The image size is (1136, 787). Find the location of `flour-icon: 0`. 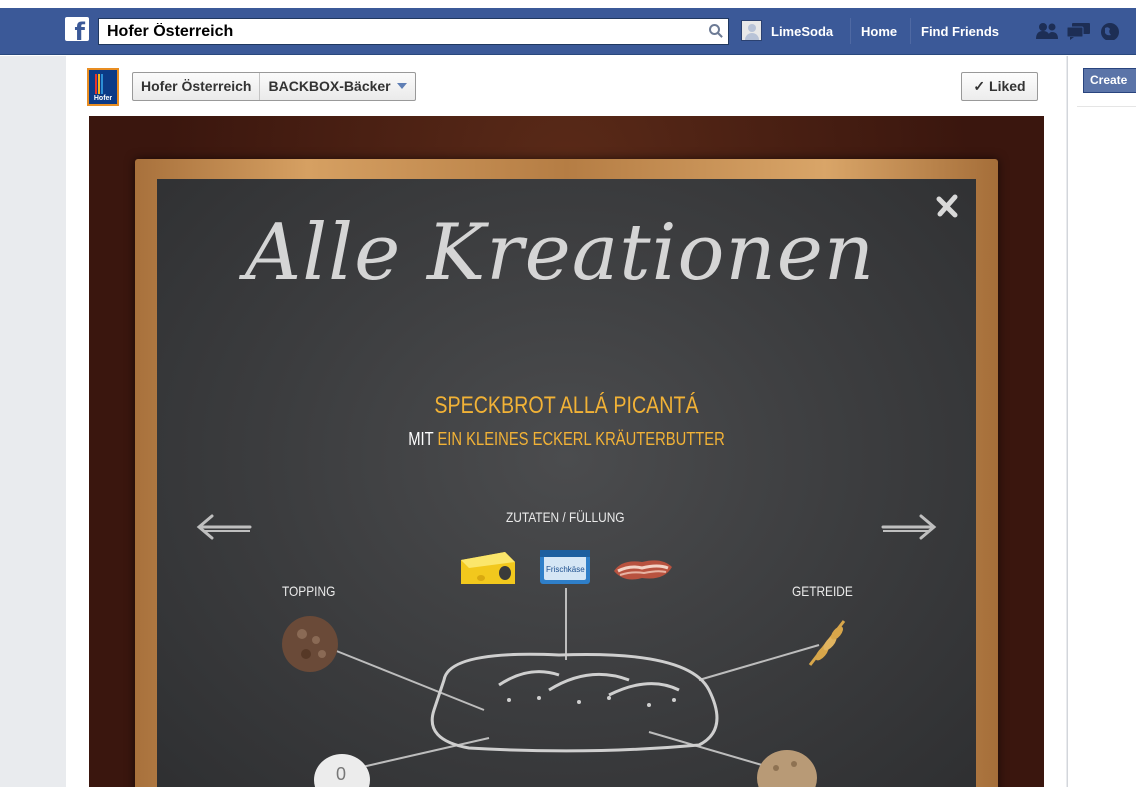

flour-icon: 0 is located at coordinates (342, 768).